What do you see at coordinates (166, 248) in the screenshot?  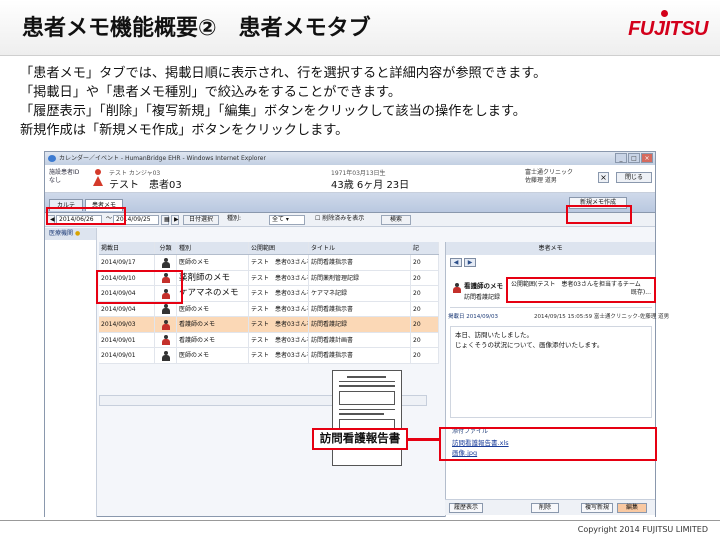 I see `col-category: 分類` at bounding box center [166, 248].